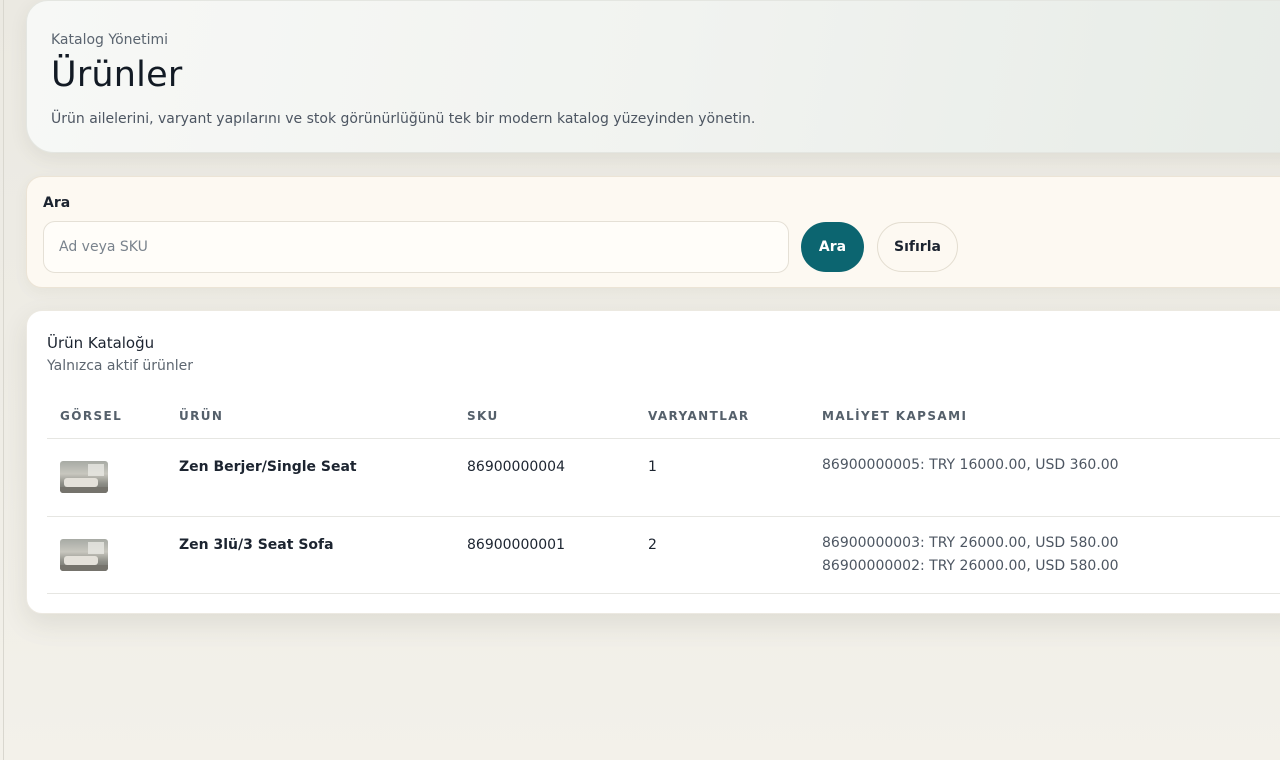 This screenshot has height=760, width=1280. Describe the element at coordinates (483, 416) in the screenshot. I see `column-header-sku: SKU` at that location.